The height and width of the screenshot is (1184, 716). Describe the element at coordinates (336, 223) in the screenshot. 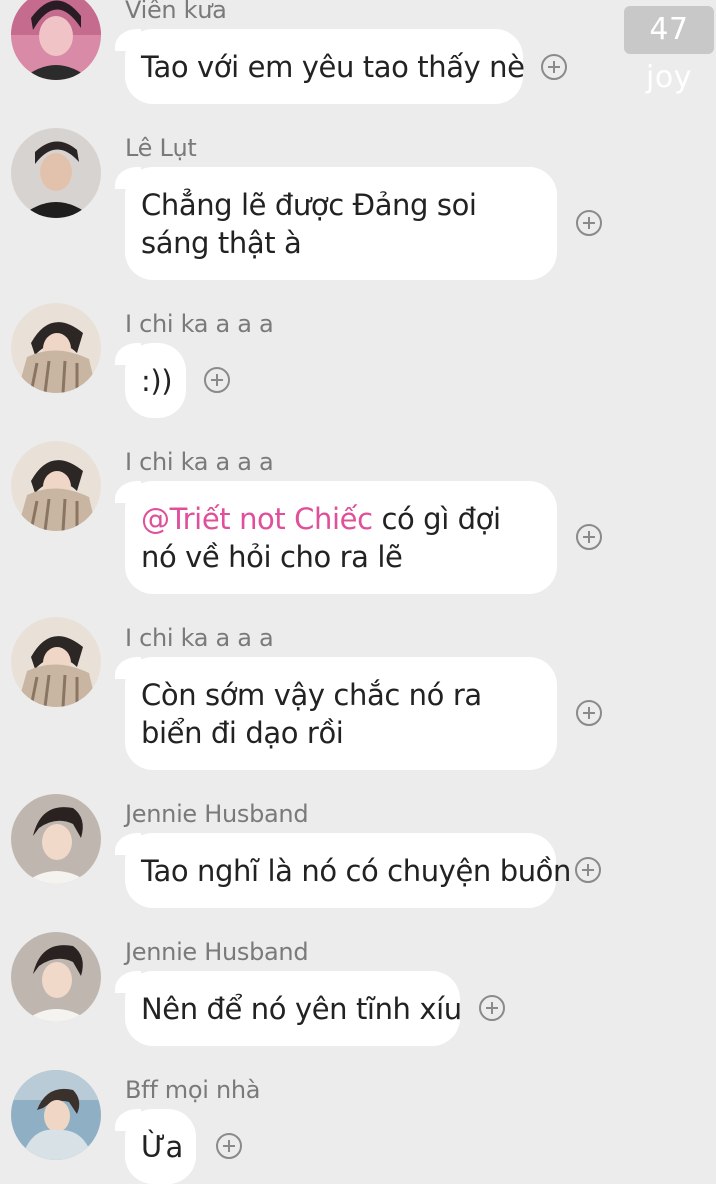

I see `message-bubble: Chẳng lẽ được Đảng soi sáng thật à` at that location.